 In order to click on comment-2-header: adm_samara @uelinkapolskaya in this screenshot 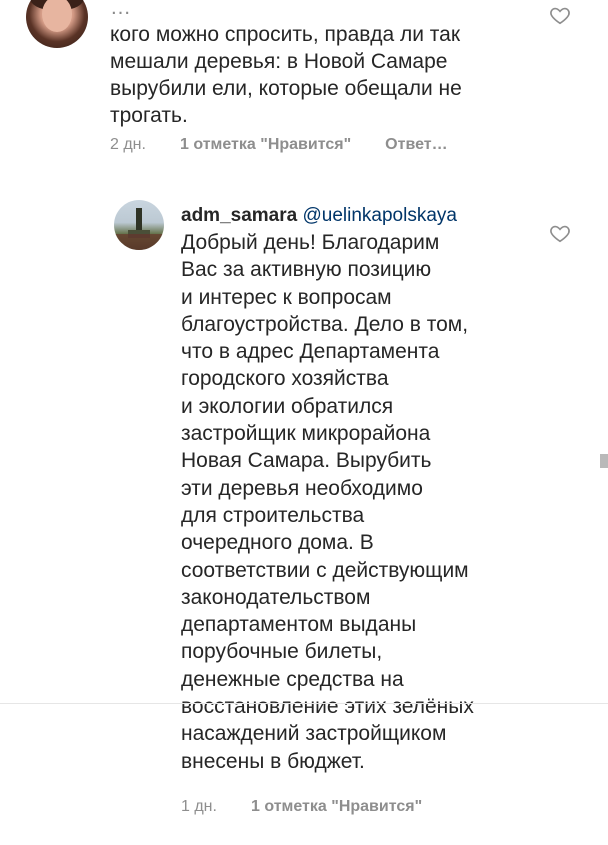, I will do `click(361, 215)`.